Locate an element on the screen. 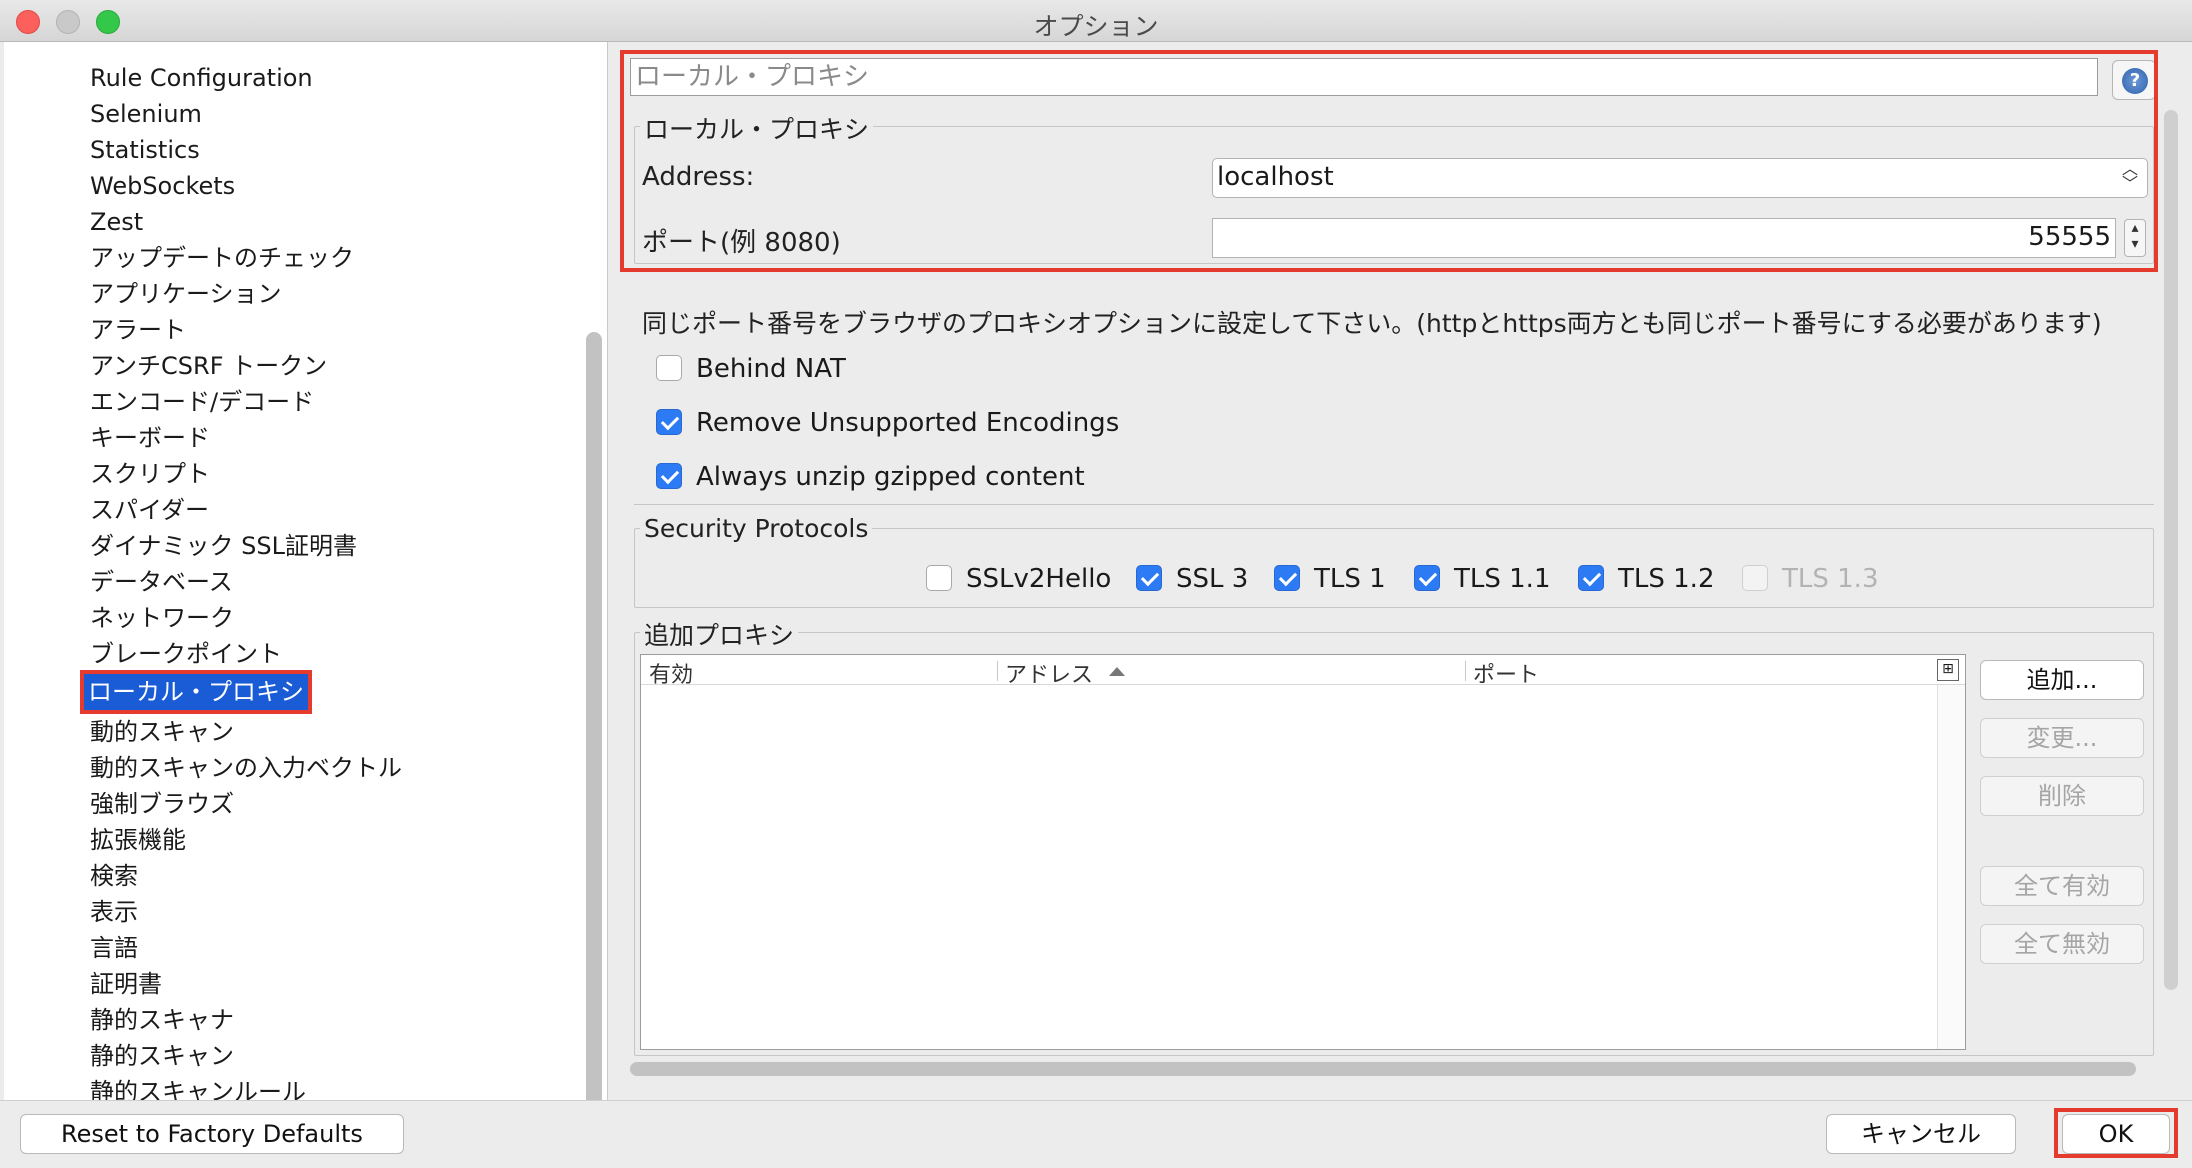 This screenshot has width=2192, height=1168. tree-item-selenium: Selenium is located at coordinates (341, 114).